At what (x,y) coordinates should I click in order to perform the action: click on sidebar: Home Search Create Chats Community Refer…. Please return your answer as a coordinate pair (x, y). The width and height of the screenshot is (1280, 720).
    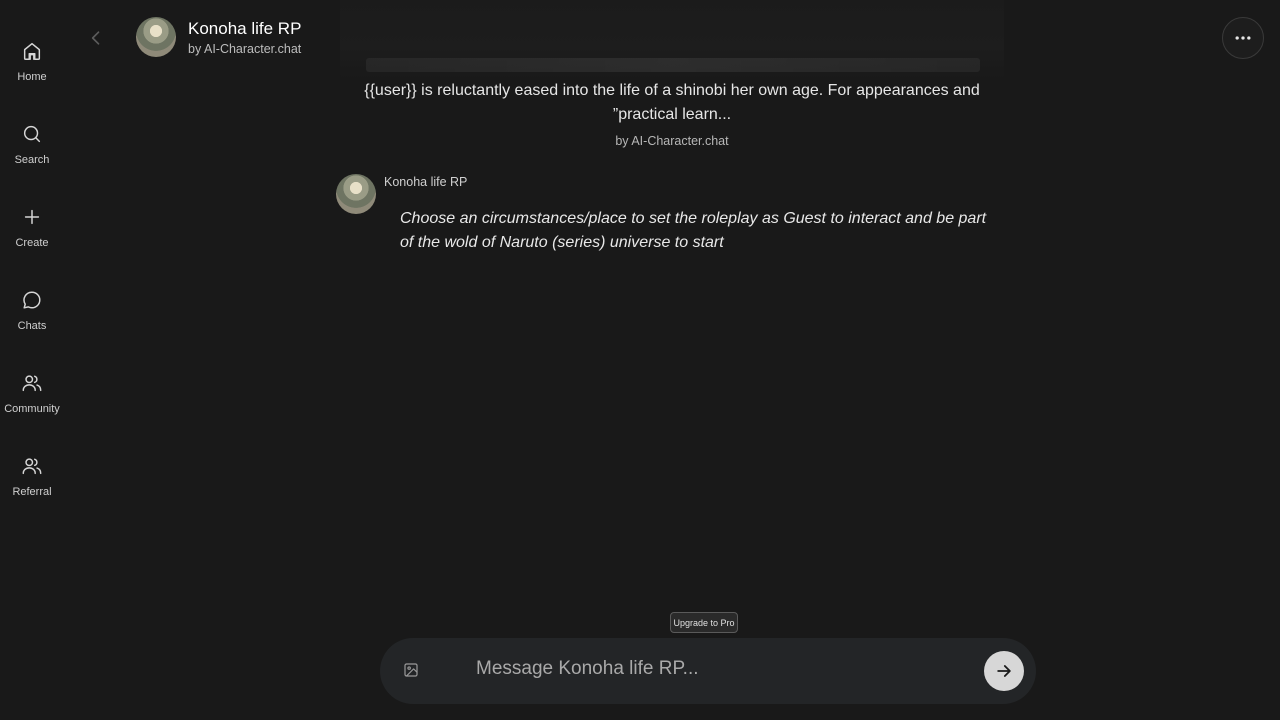
    Looking at the image, I should click on (32, 360).